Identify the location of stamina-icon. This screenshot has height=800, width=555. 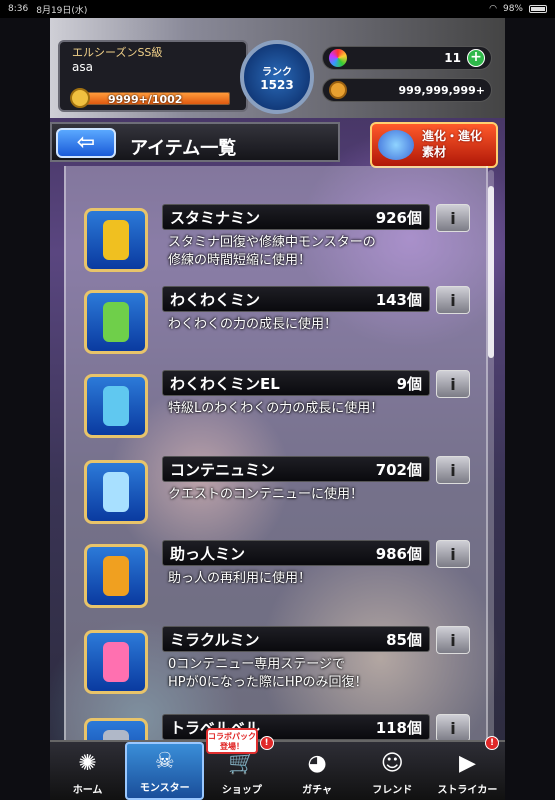
(80, 98).